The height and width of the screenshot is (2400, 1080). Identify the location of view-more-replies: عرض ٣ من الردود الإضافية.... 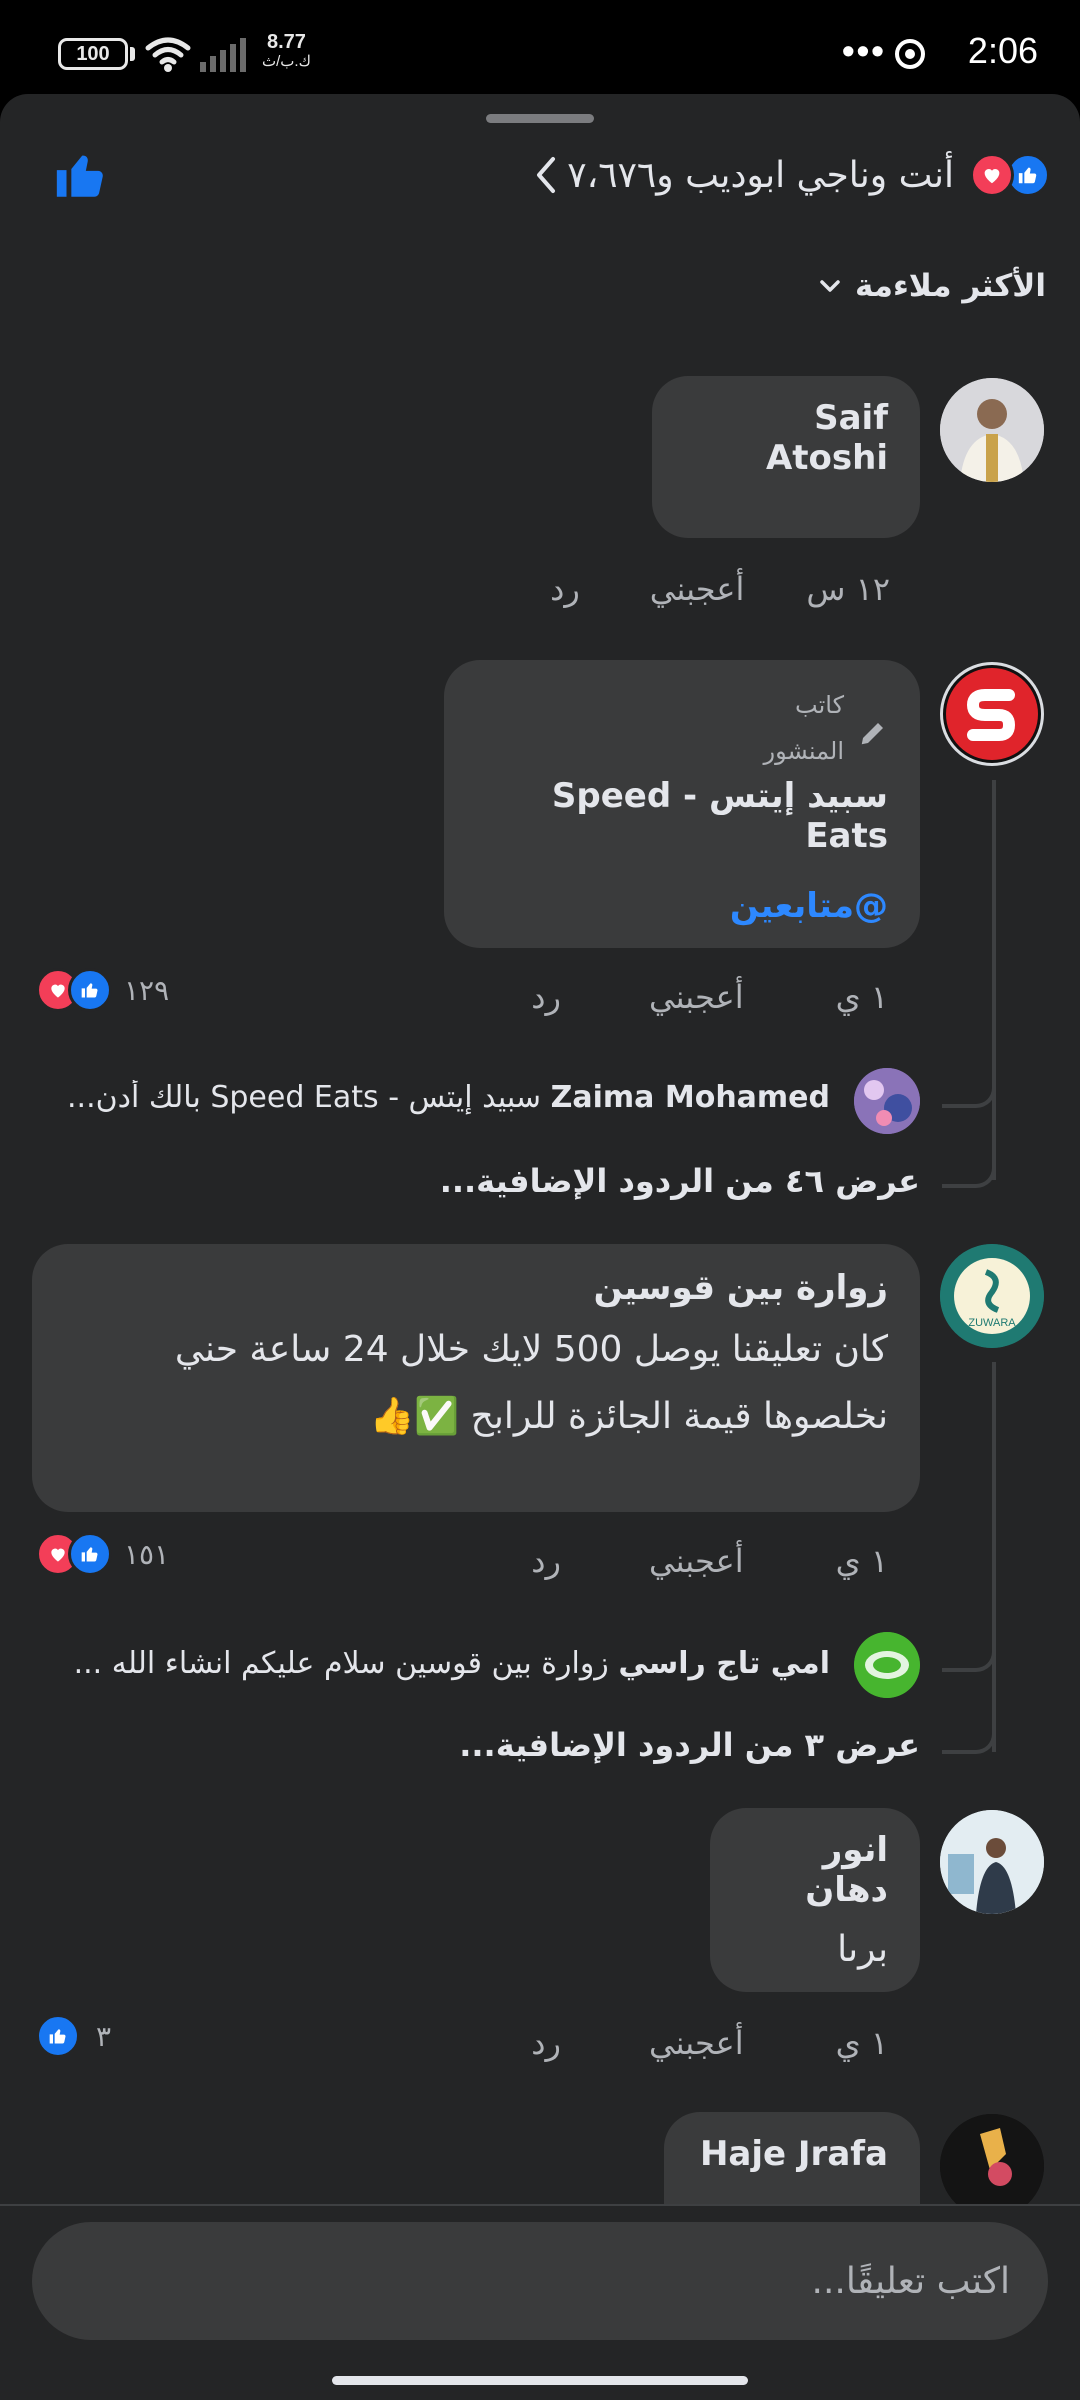
(689, 1745).